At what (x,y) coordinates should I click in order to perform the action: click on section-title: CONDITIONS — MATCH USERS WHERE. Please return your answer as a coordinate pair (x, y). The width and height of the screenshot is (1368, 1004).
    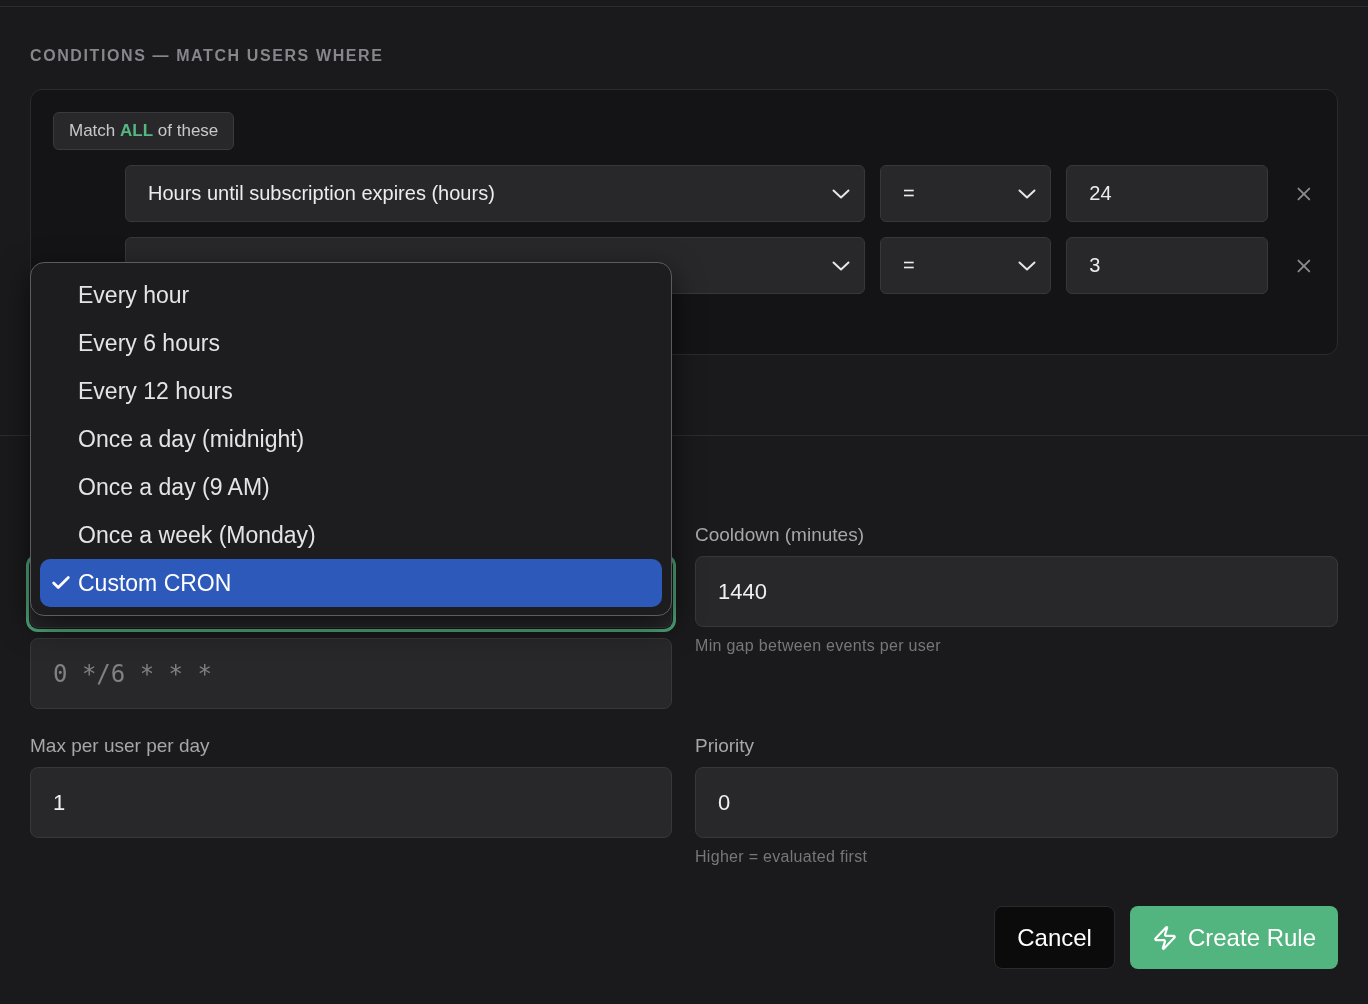
    Looking at the image, I should click on (207, 56).